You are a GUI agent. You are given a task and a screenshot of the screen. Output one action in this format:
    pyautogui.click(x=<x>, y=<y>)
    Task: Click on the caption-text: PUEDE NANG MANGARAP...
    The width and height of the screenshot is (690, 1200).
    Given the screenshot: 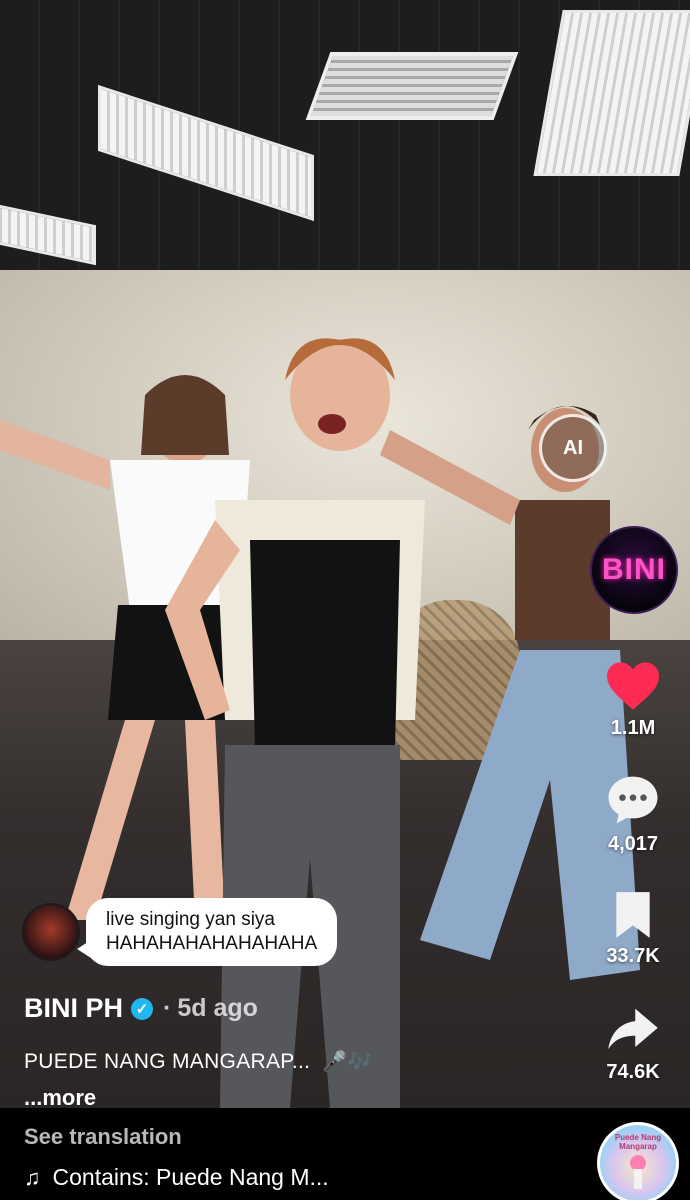 What is the action you would take?
    pyautogui.click(x=167, y=1061)
    